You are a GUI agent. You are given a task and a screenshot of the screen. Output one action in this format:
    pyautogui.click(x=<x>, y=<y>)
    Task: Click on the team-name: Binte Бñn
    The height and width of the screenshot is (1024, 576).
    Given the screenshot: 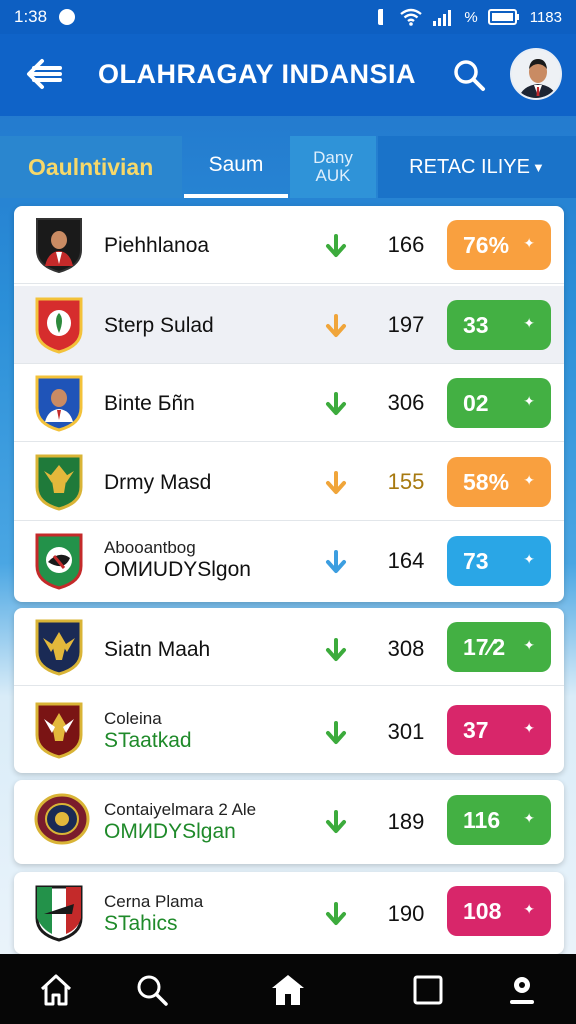 What is the action you would take?
    pyautogui.click(x=149, y=403)
    